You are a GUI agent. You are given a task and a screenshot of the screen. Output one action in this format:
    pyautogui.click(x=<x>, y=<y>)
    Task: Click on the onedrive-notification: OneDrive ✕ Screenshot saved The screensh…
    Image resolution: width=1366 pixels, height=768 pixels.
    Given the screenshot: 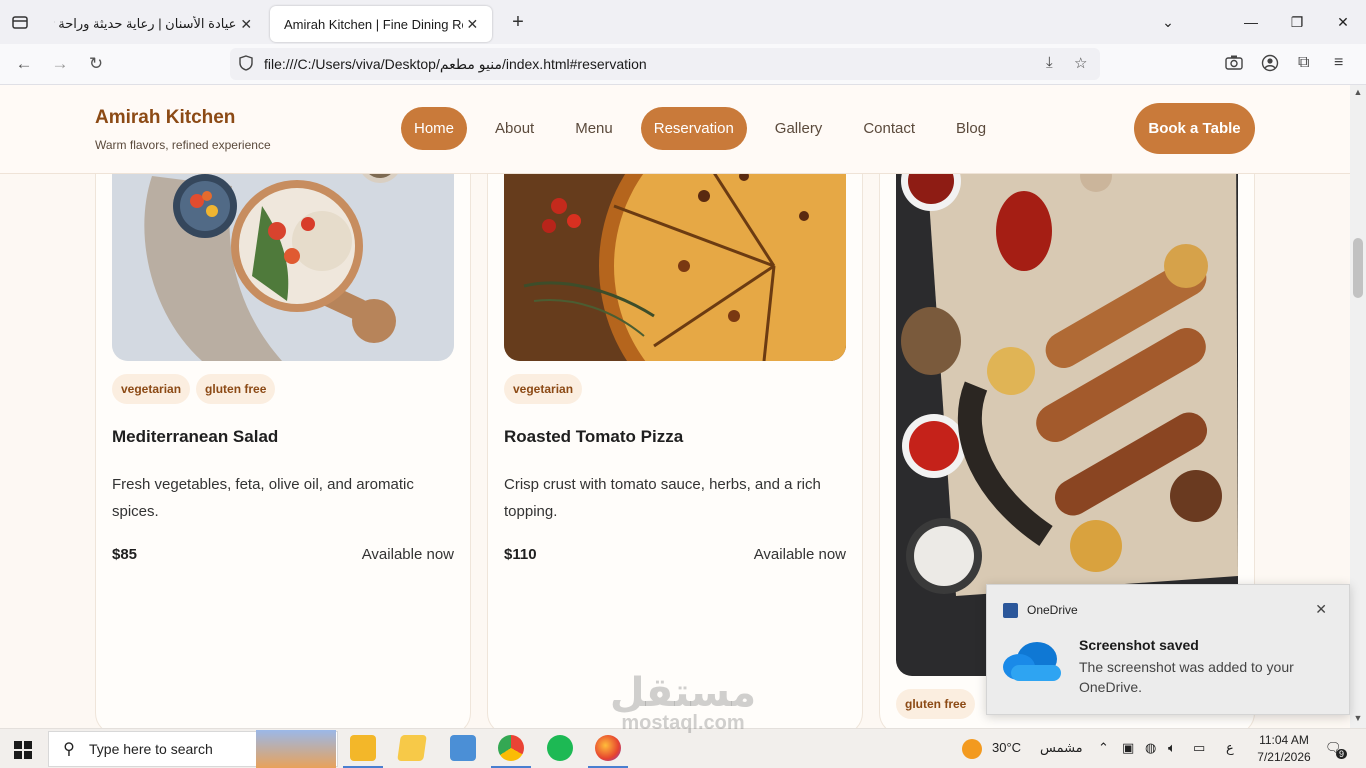 What is the action you would take?
    pyautogui.click(x=1168, y=649)
    